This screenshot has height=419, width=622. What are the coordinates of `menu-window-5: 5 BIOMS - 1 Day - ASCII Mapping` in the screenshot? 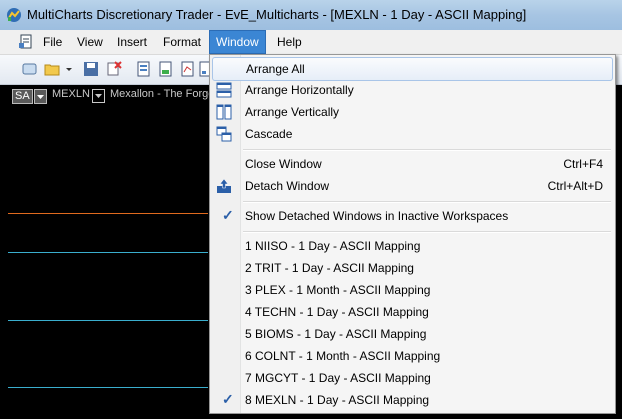 It's located at (411, 334).